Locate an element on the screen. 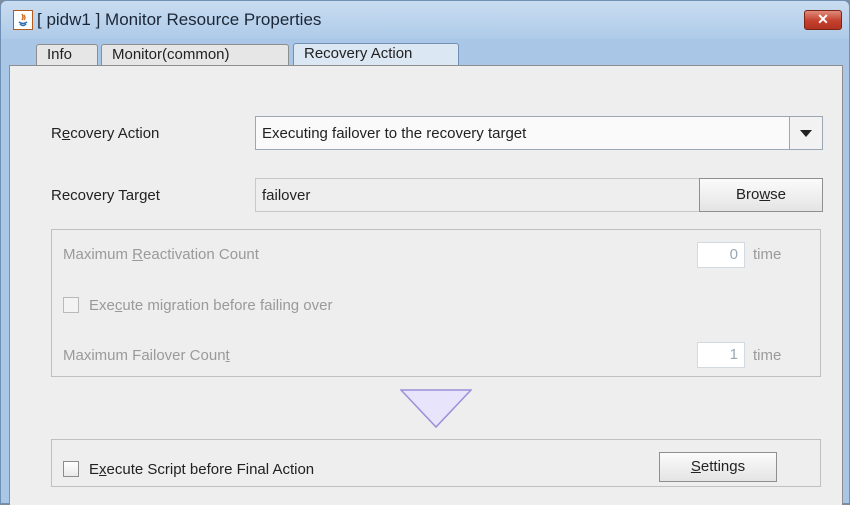  tab-info: Info is located at coordinates (67, 55).